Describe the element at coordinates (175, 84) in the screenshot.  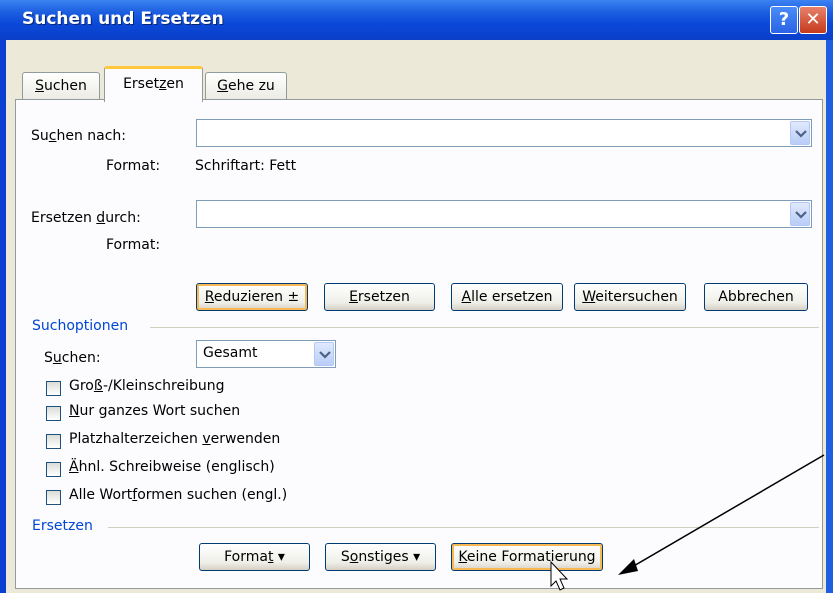
I see `tab-label: en` at that location.